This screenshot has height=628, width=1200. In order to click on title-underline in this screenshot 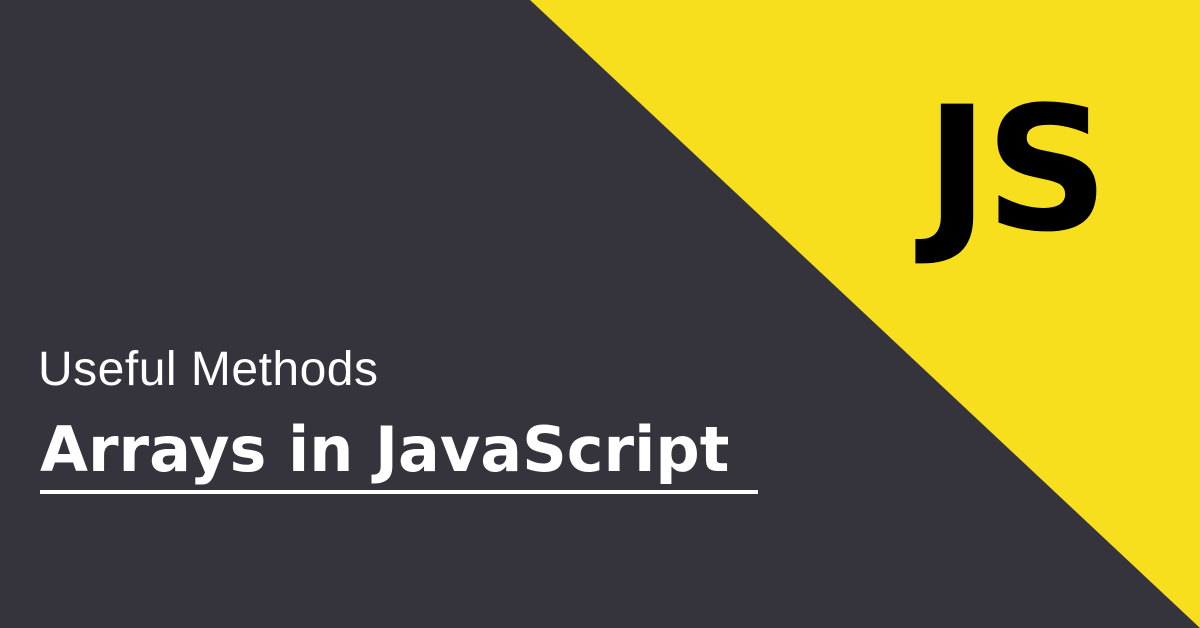, I will do `click(399, 492)`.